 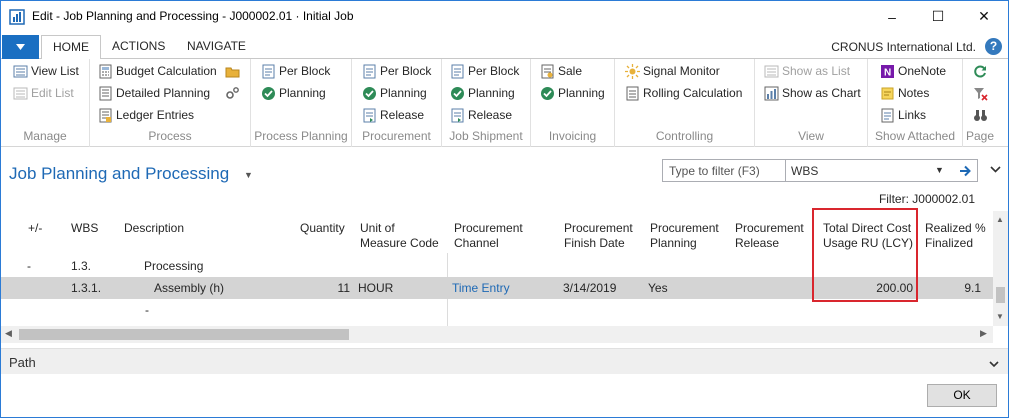 I want to click on scroll-right-icon: ▶, so click(x=983, y=333).